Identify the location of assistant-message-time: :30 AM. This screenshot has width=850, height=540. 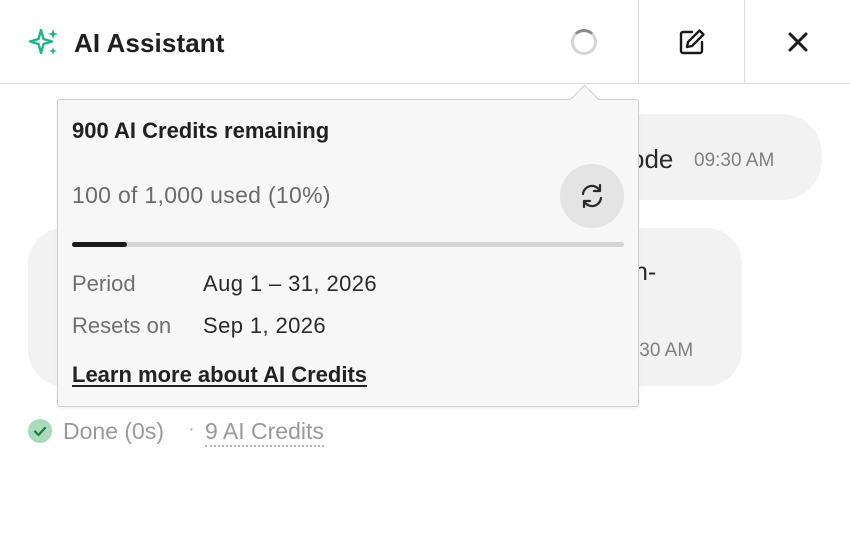
(664, 350).